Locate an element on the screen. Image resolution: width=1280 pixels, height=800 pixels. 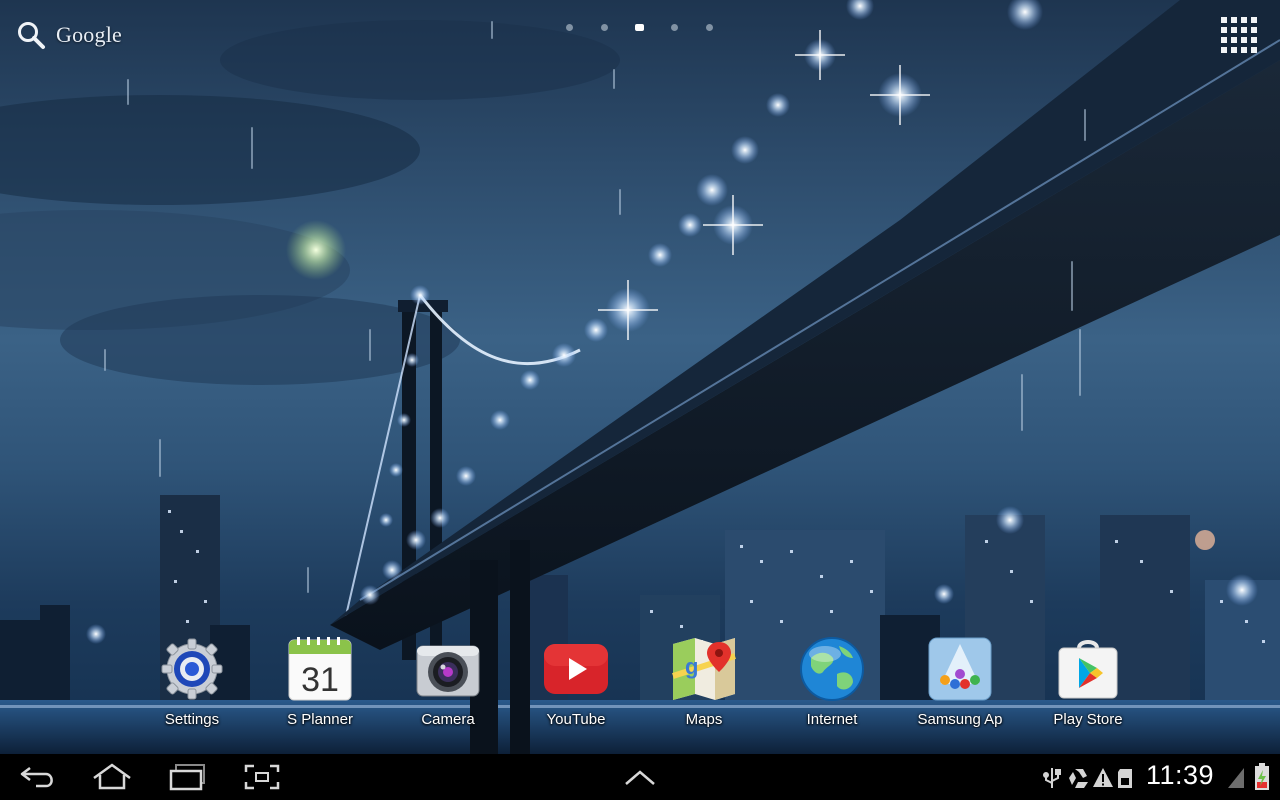
app-s-planner: 31 S Planner is located at coordinates (320, 684).